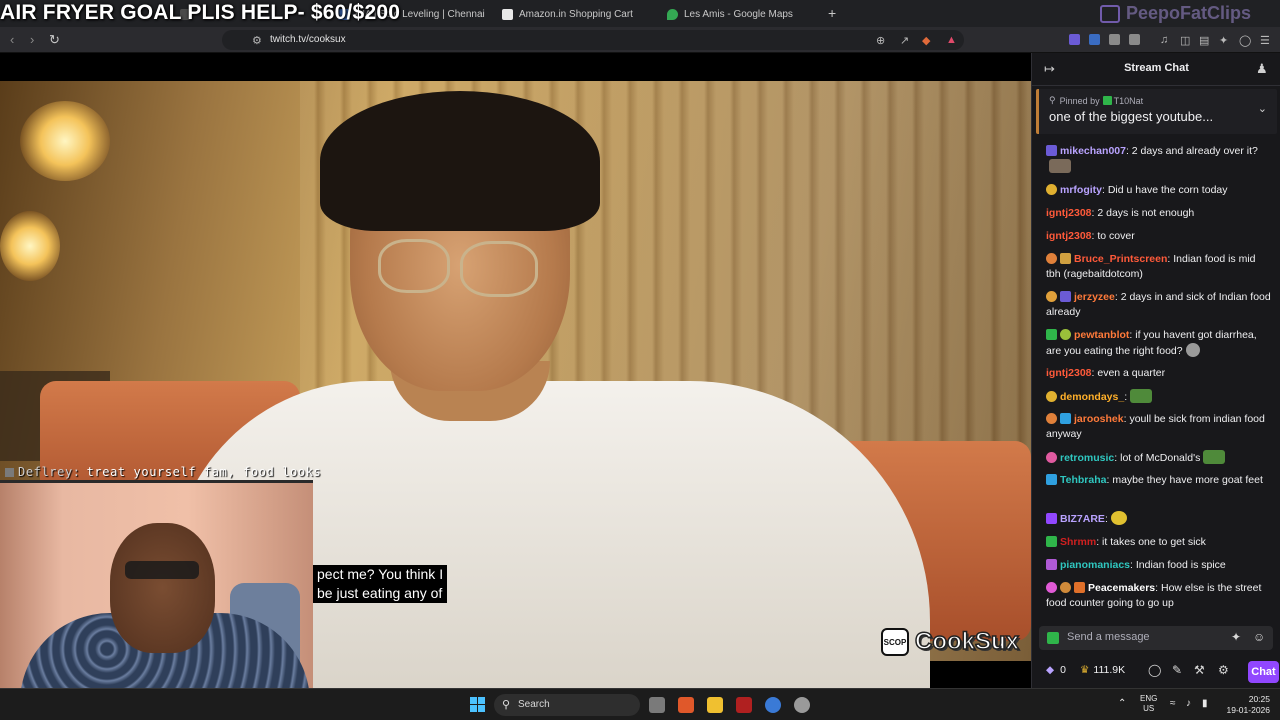  Describe the element at coordinates (686, 705) in the screenshot. I see `brave-browser-icon` at that location.